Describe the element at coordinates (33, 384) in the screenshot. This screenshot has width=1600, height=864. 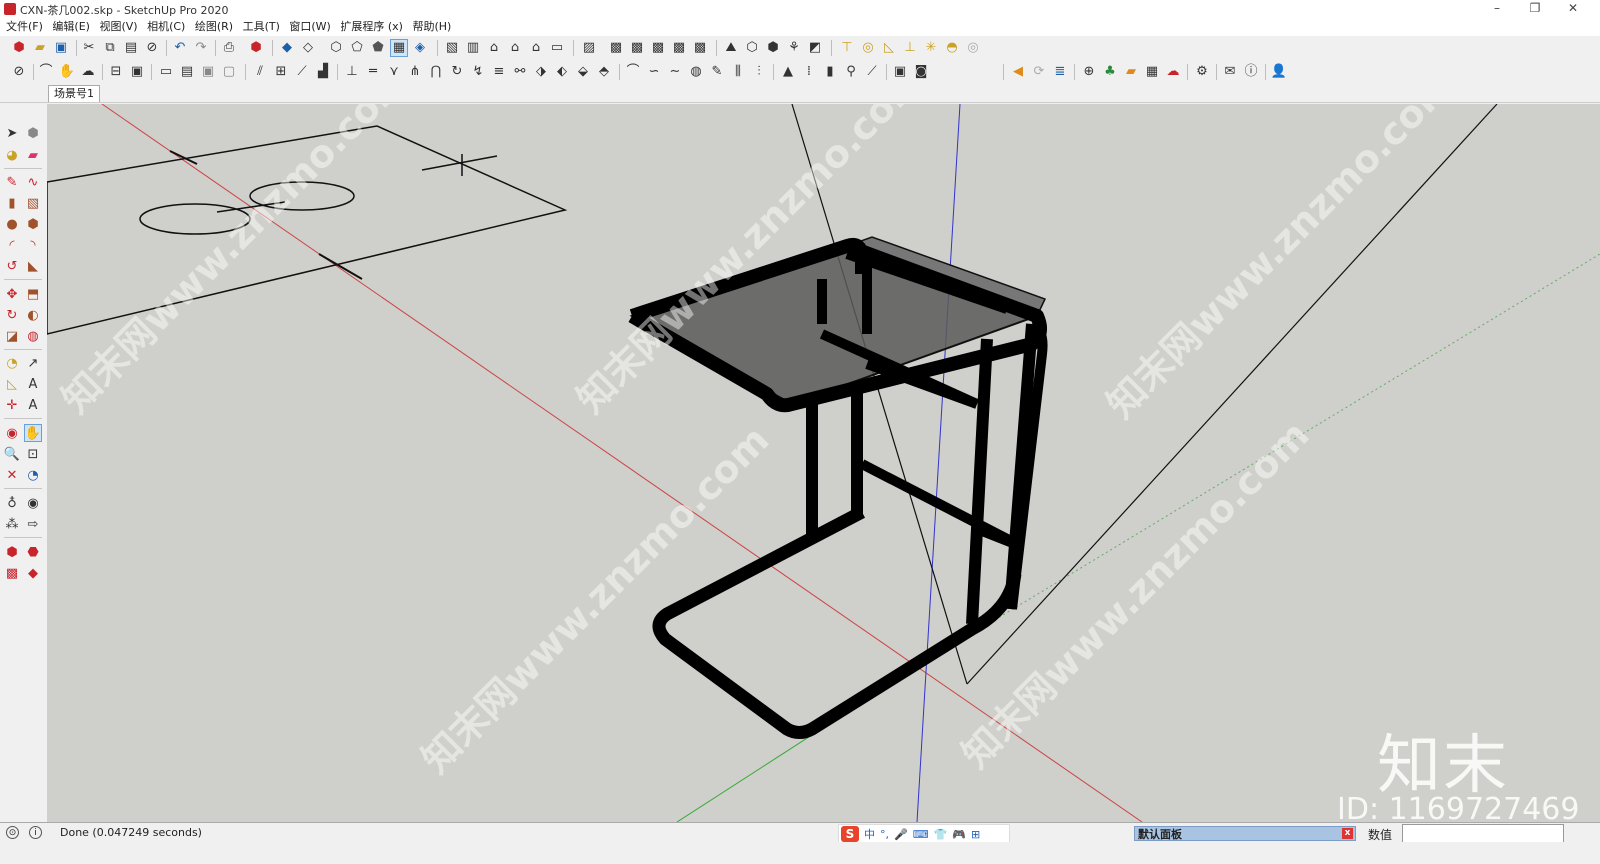
I see `text-tool-icon: A` at that location.